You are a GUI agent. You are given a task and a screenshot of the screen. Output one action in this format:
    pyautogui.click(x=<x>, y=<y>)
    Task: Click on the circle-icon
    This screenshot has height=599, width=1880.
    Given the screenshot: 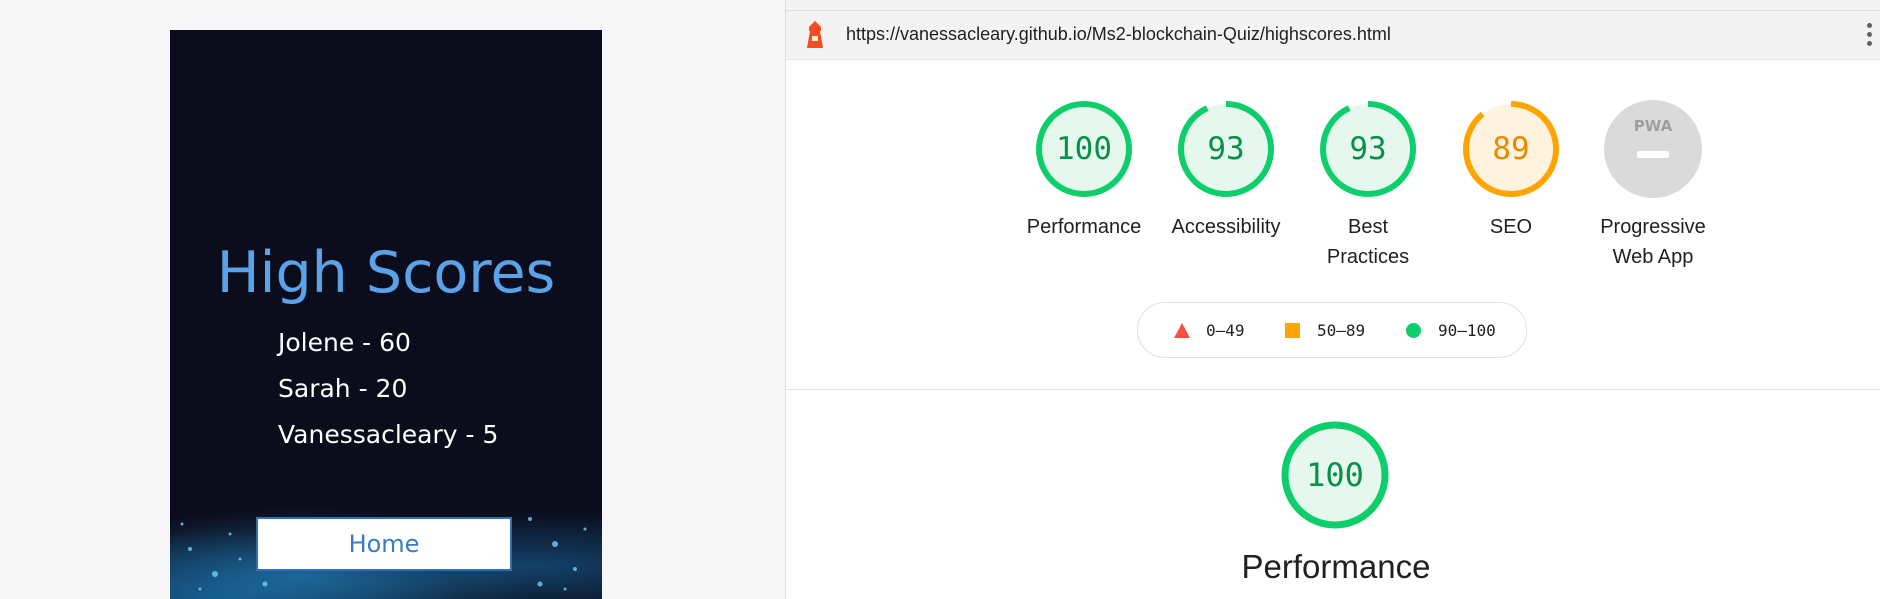 What is the action you would take?
    pyautogui.click(x=1413, y=330)
    